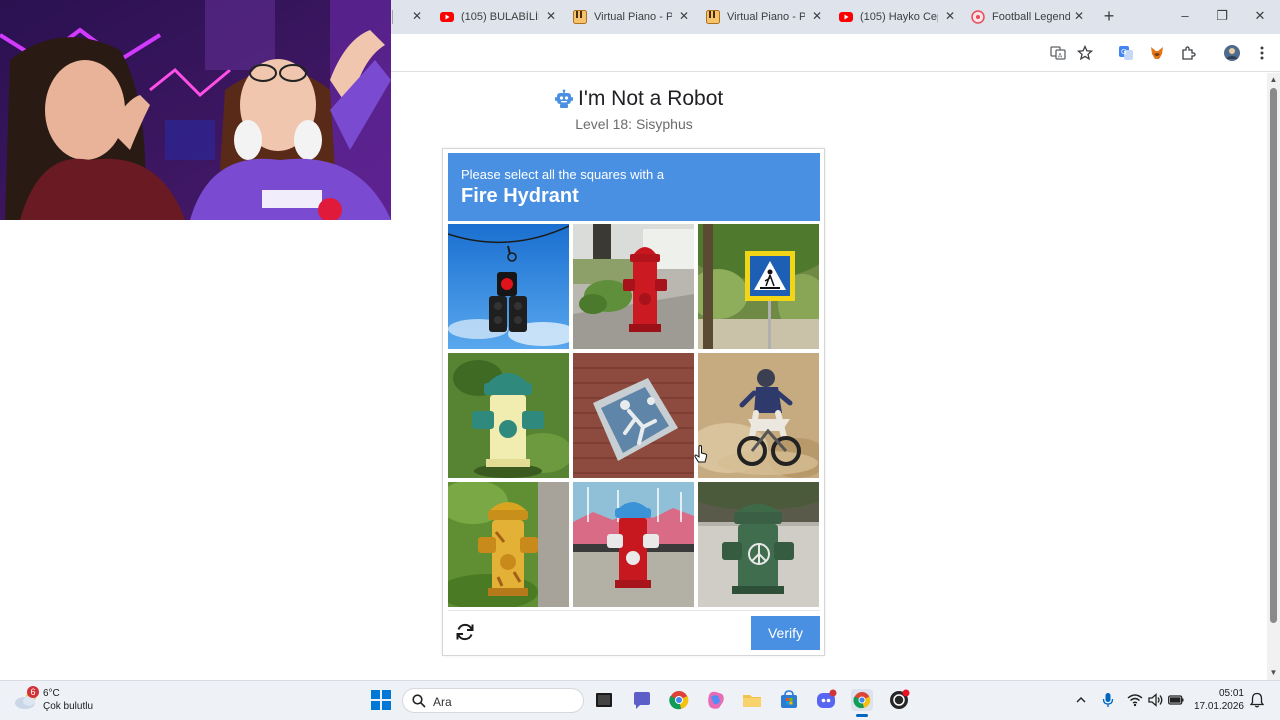 The height and width of the screenshot is (720, 1280). I want to click on tab-title: (105) BULABİLİR, so click(500, 17).